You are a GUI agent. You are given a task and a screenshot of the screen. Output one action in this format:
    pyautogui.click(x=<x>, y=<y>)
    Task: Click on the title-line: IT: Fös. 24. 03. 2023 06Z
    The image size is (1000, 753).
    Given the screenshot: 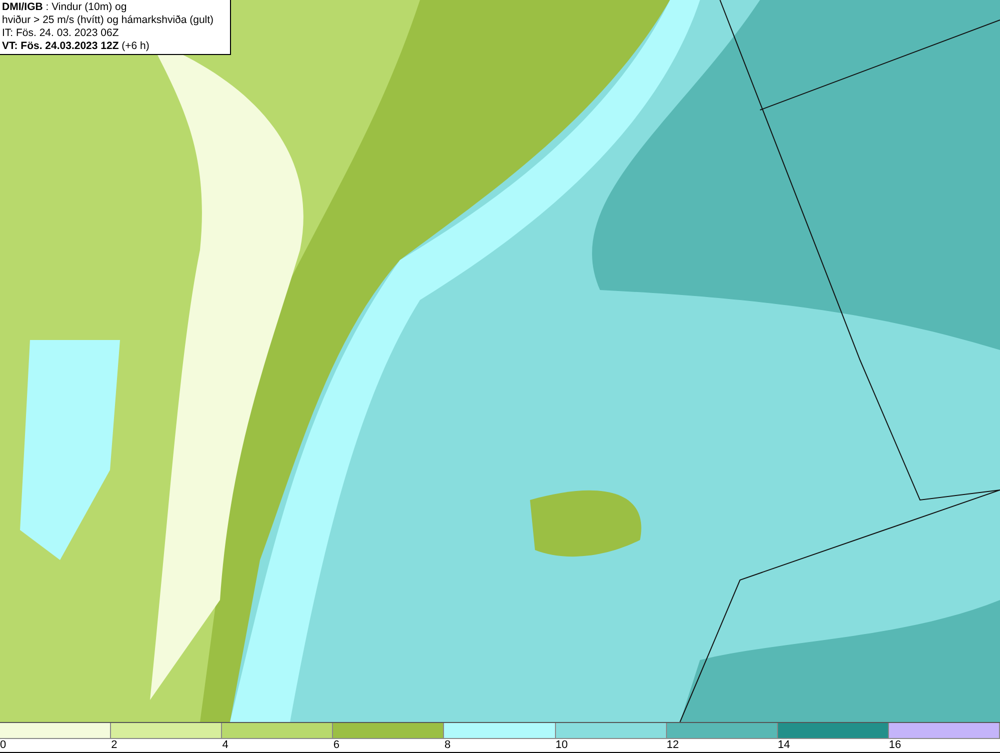 What is the action you would take?
    pyautogui.click(x=61, y=33)
    